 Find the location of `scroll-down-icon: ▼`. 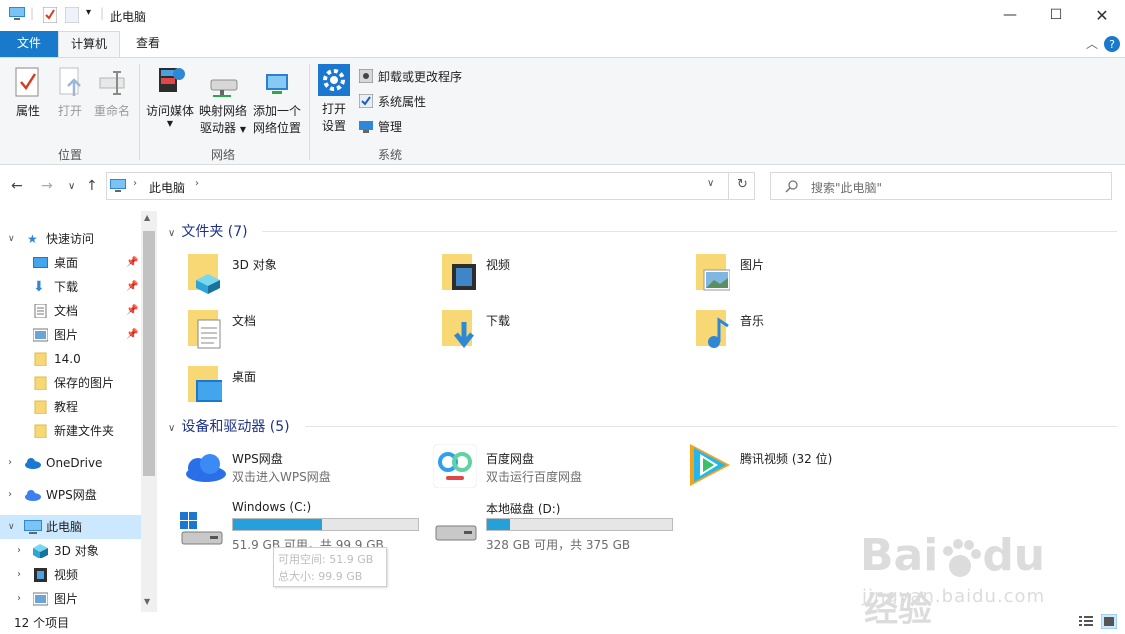

scroll-down-icon: ▼ is located at coordinates (147, 601).